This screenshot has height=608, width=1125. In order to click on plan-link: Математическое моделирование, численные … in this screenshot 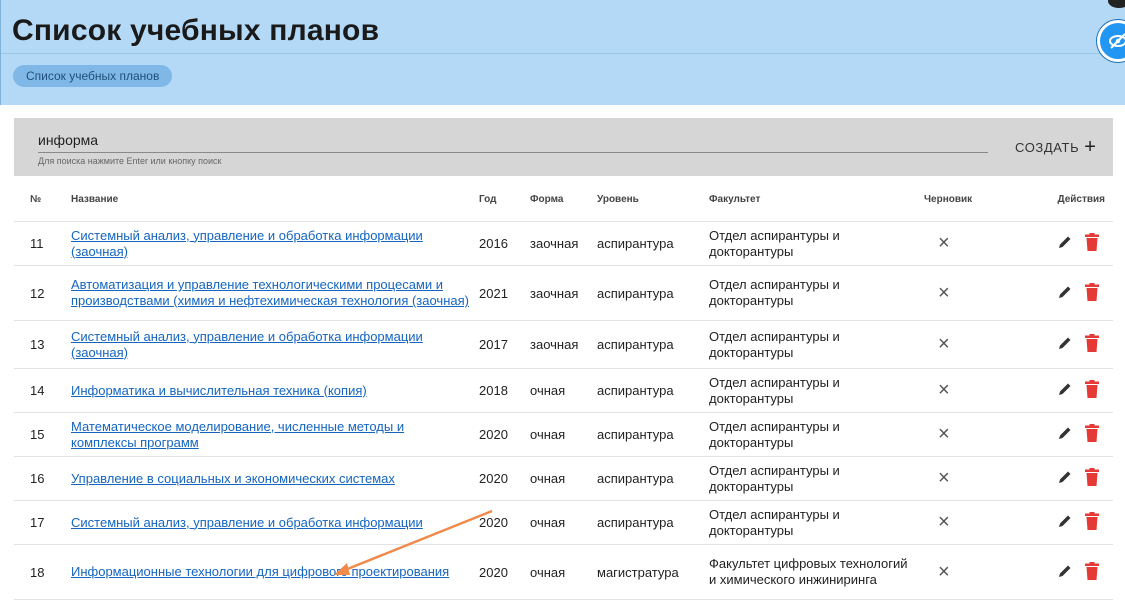, I will do `click(275, 435)`.